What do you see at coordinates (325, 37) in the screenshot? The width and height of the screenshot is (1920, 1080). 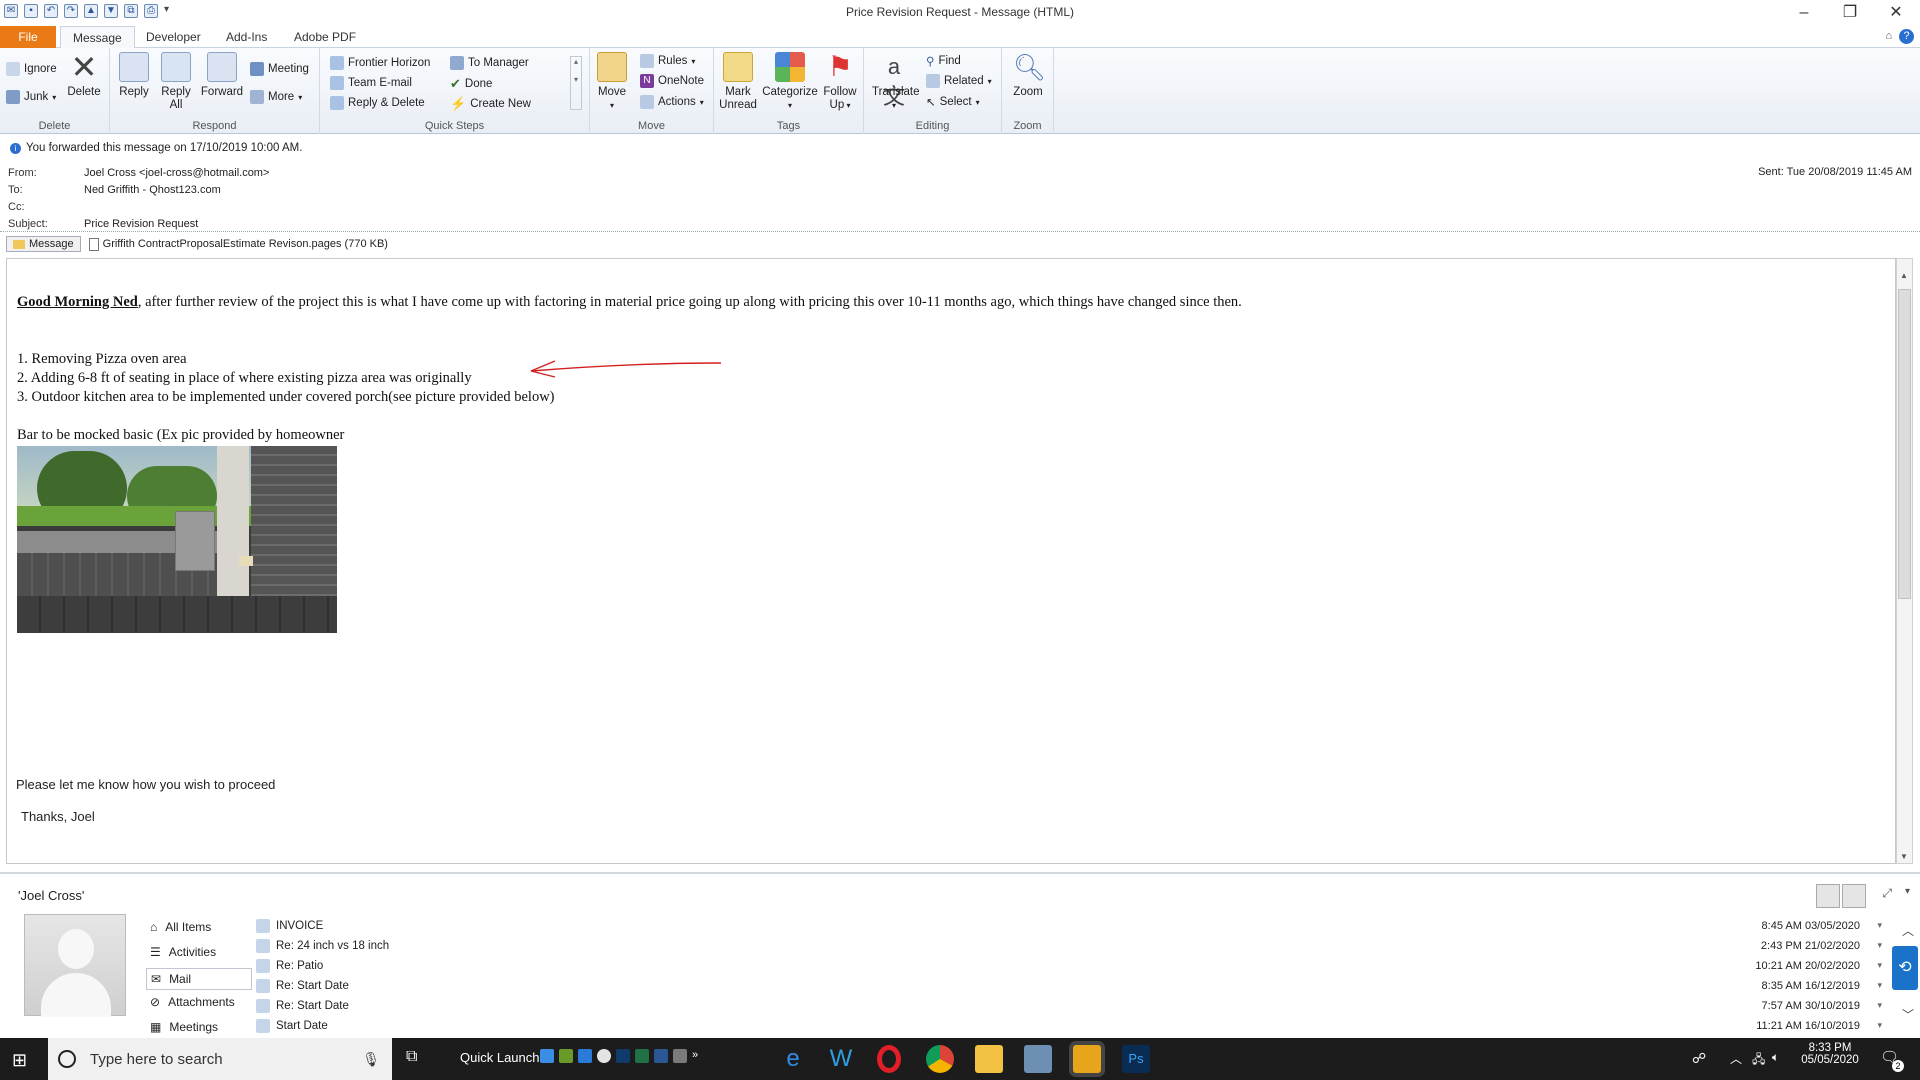 I see `tab-adobe-pdf: Adobe PDF` at bounding box center [325, 37].